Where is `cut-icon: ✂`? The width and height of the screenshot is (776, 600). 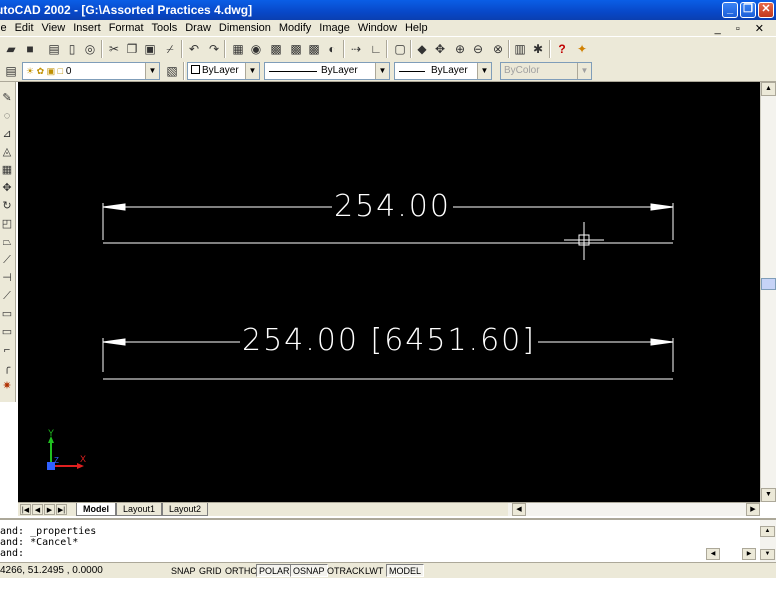 cut-icon: ✂ is located at coordinates (114, 49).